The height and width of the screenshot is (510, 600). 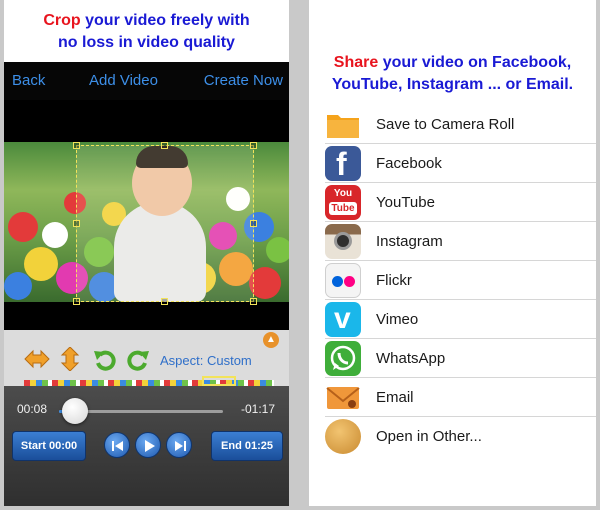 I want to click on crop-handle-right, so click(x=253, y=223).